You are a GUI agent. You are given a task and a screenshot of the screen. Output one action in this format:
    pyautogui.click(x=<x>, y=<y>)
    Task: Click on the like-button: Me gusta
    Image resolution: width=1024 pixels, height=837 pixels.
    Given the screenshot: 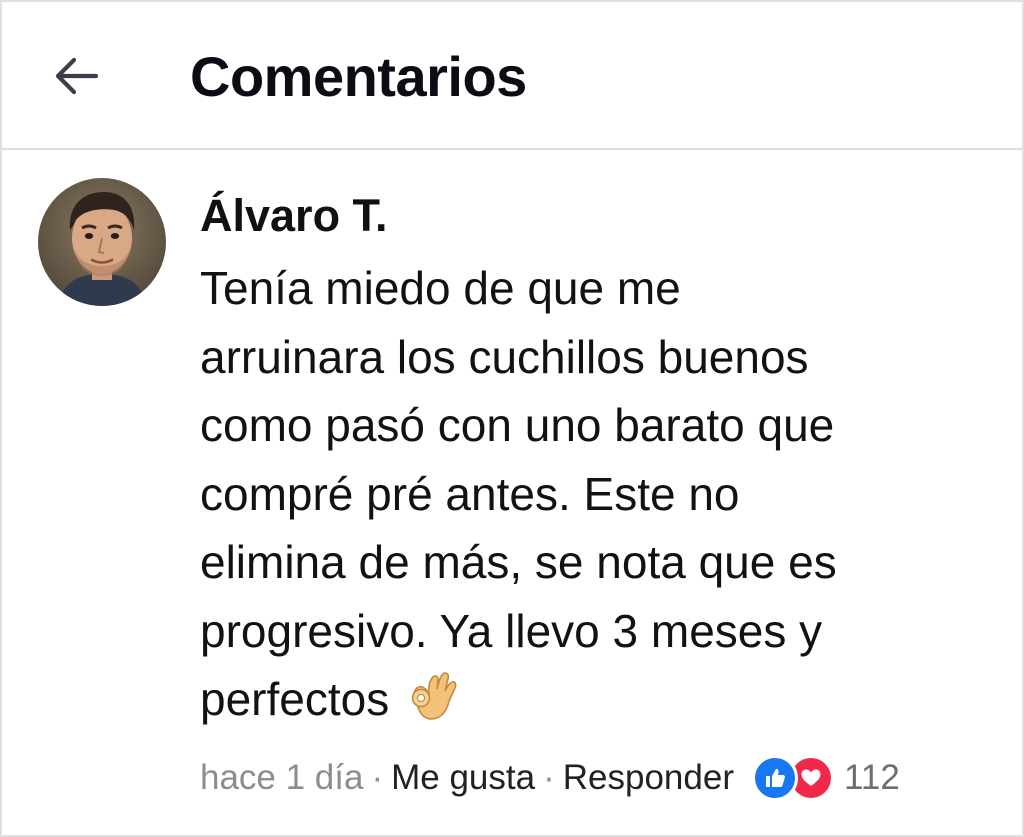 What is the action you would take?
    pyautogui.click(x=463, y=778)
    